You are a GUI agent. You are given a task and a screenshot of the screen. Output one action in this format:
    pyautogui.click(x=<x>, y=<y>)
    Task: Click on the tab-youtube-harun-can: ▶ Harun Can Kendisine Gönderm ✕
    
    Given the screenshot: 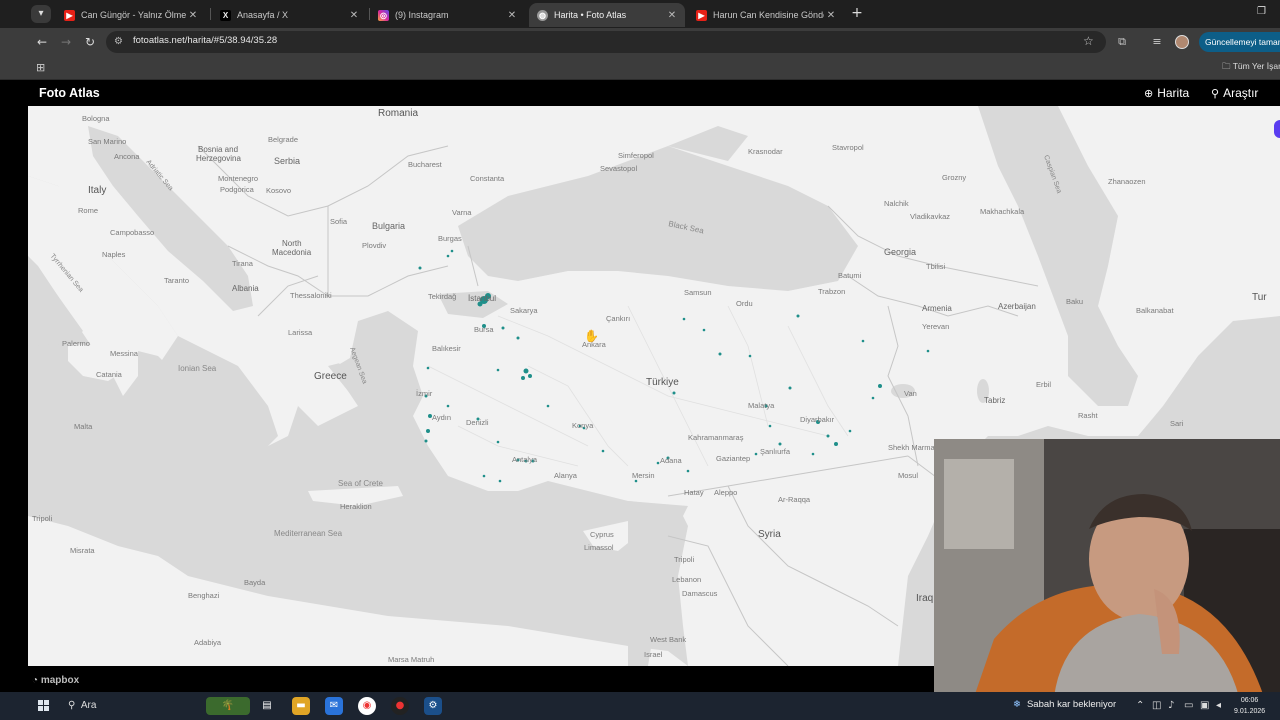 What is the action you would take?
    pyautogui.click(x=766, y=15)
    